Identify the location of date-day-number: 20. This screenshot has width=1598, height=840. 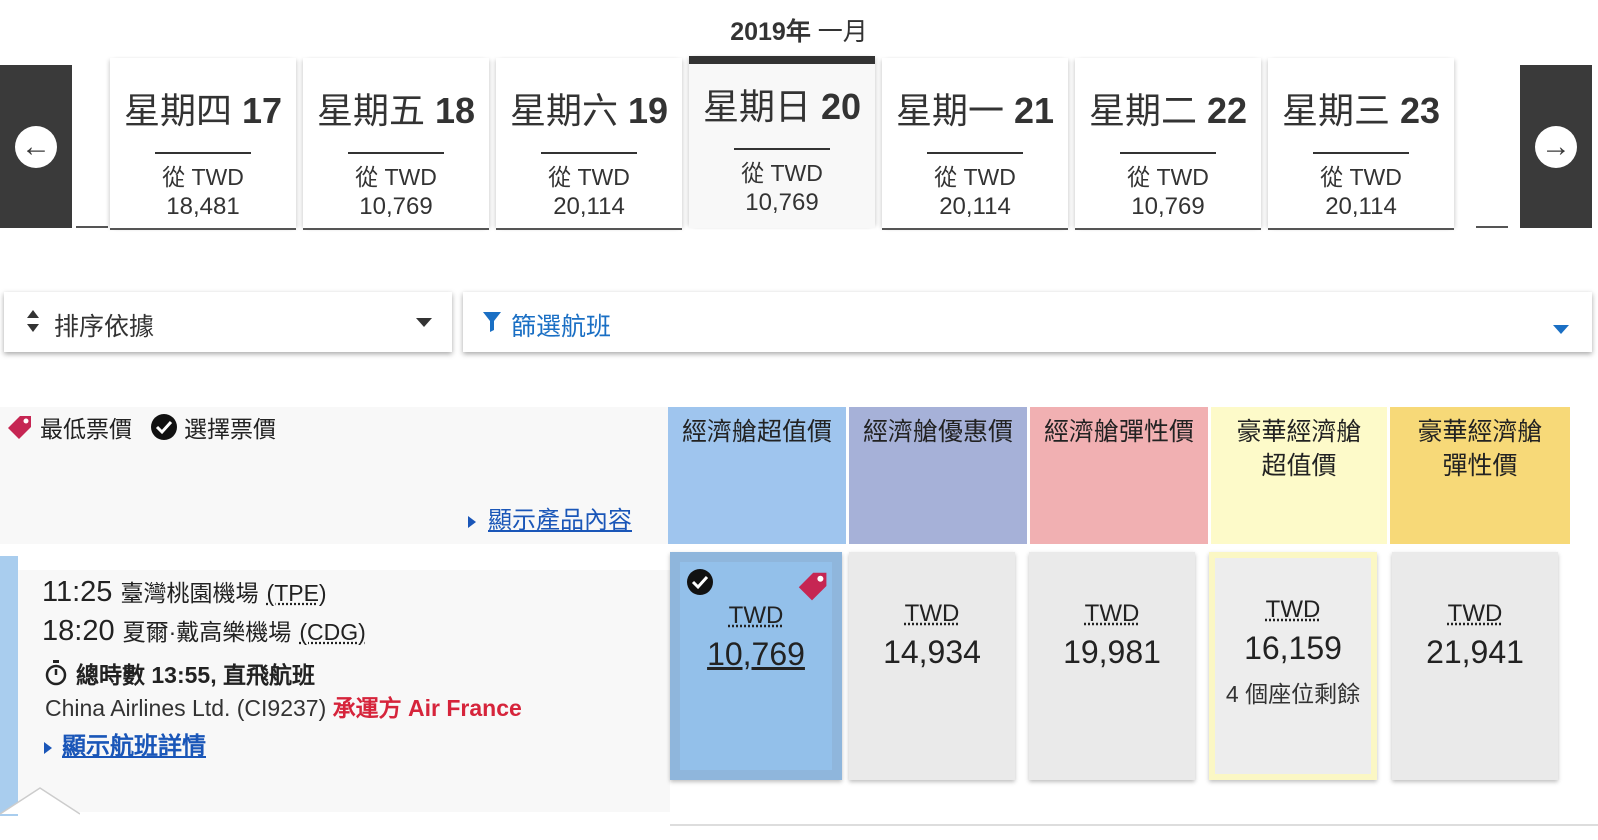
(841, 106).